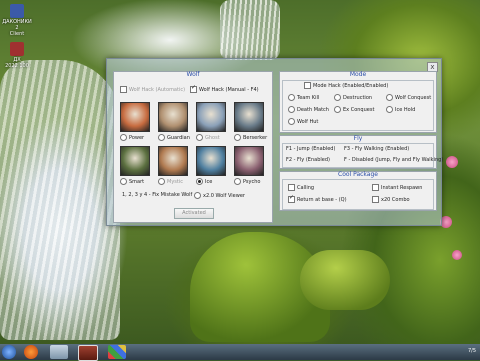 The image size is (480, 361). What do you see at coordinates (229, 90) in the screenshot?
I see `checkbox-label: Wolf Hack (Manual - F4)` at bounding box center [229, 90].